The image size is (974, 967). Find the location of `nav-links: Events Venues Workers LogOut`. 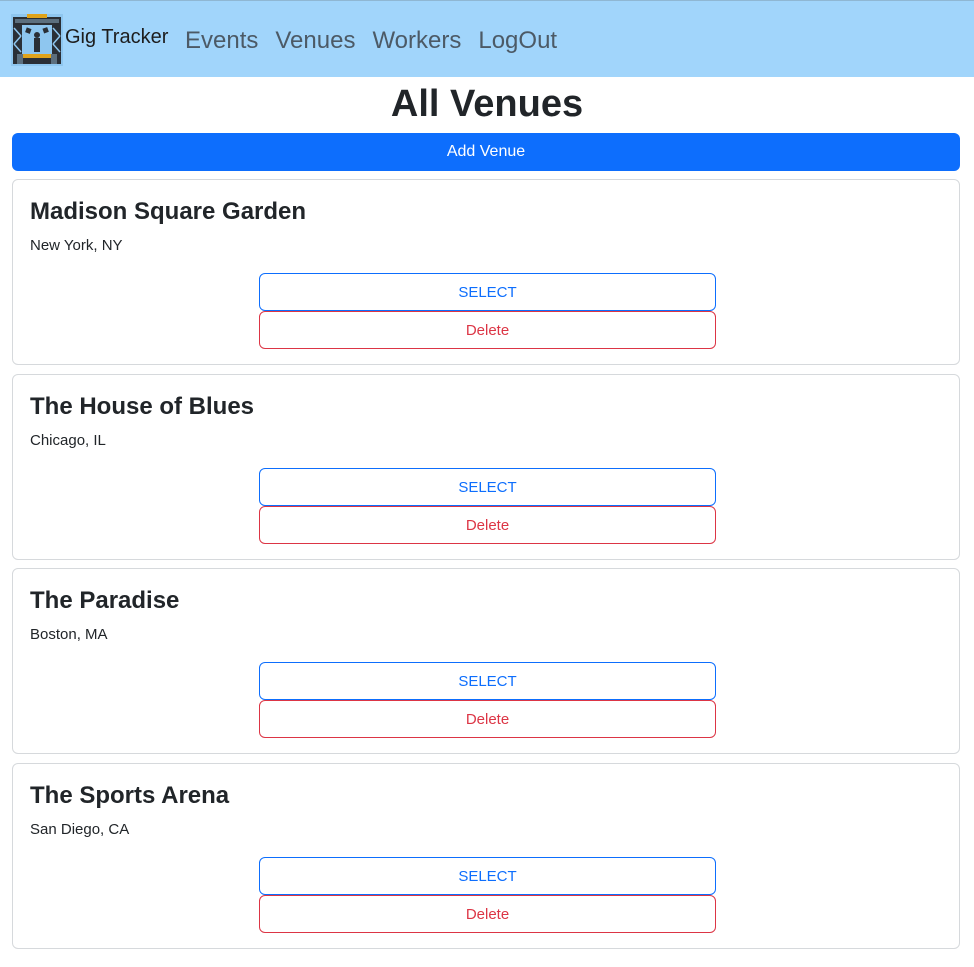

nav-links: Events Venues Workers LogOut is located at coordinates (379, 41).